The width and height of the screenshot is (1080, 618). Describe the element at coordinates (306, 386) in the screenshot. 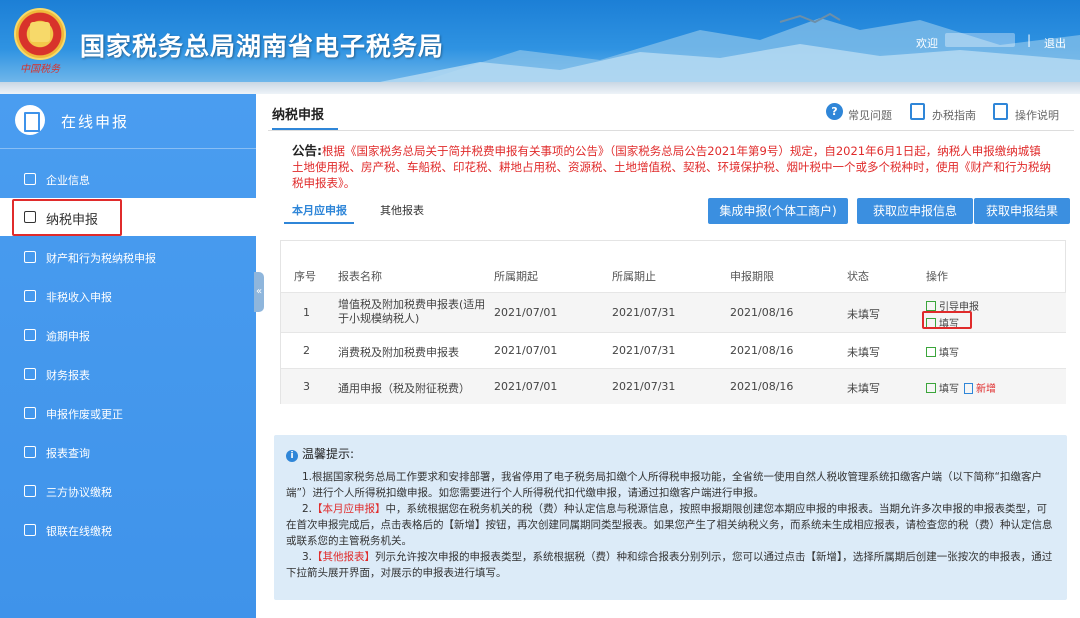

I see `row-no: 3` at that location.